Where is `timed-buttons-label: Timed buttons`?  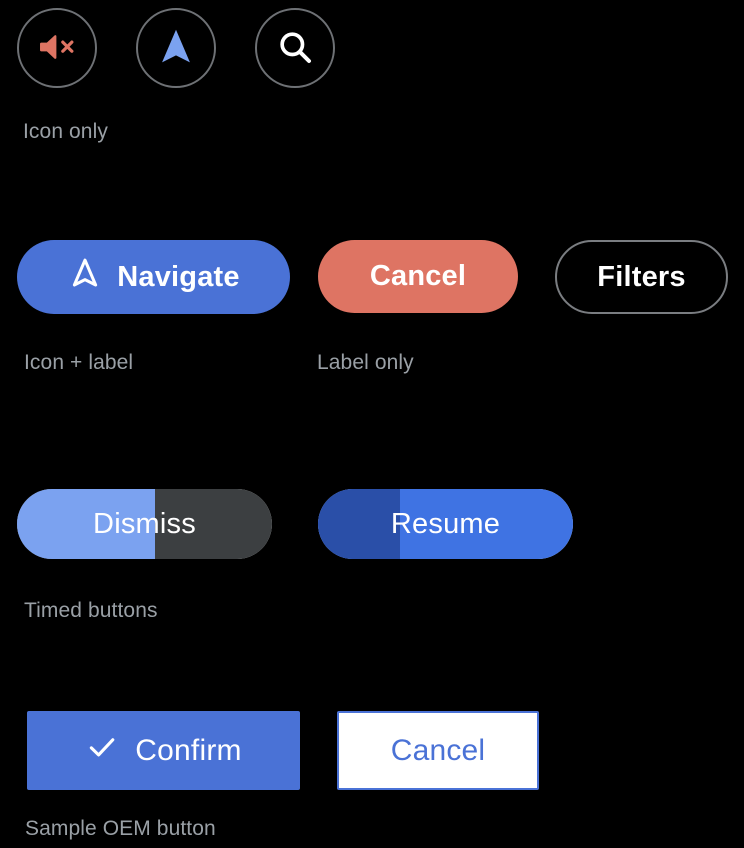 timed-buttons-label: Timed buttons is located at coordinates (91, 610).